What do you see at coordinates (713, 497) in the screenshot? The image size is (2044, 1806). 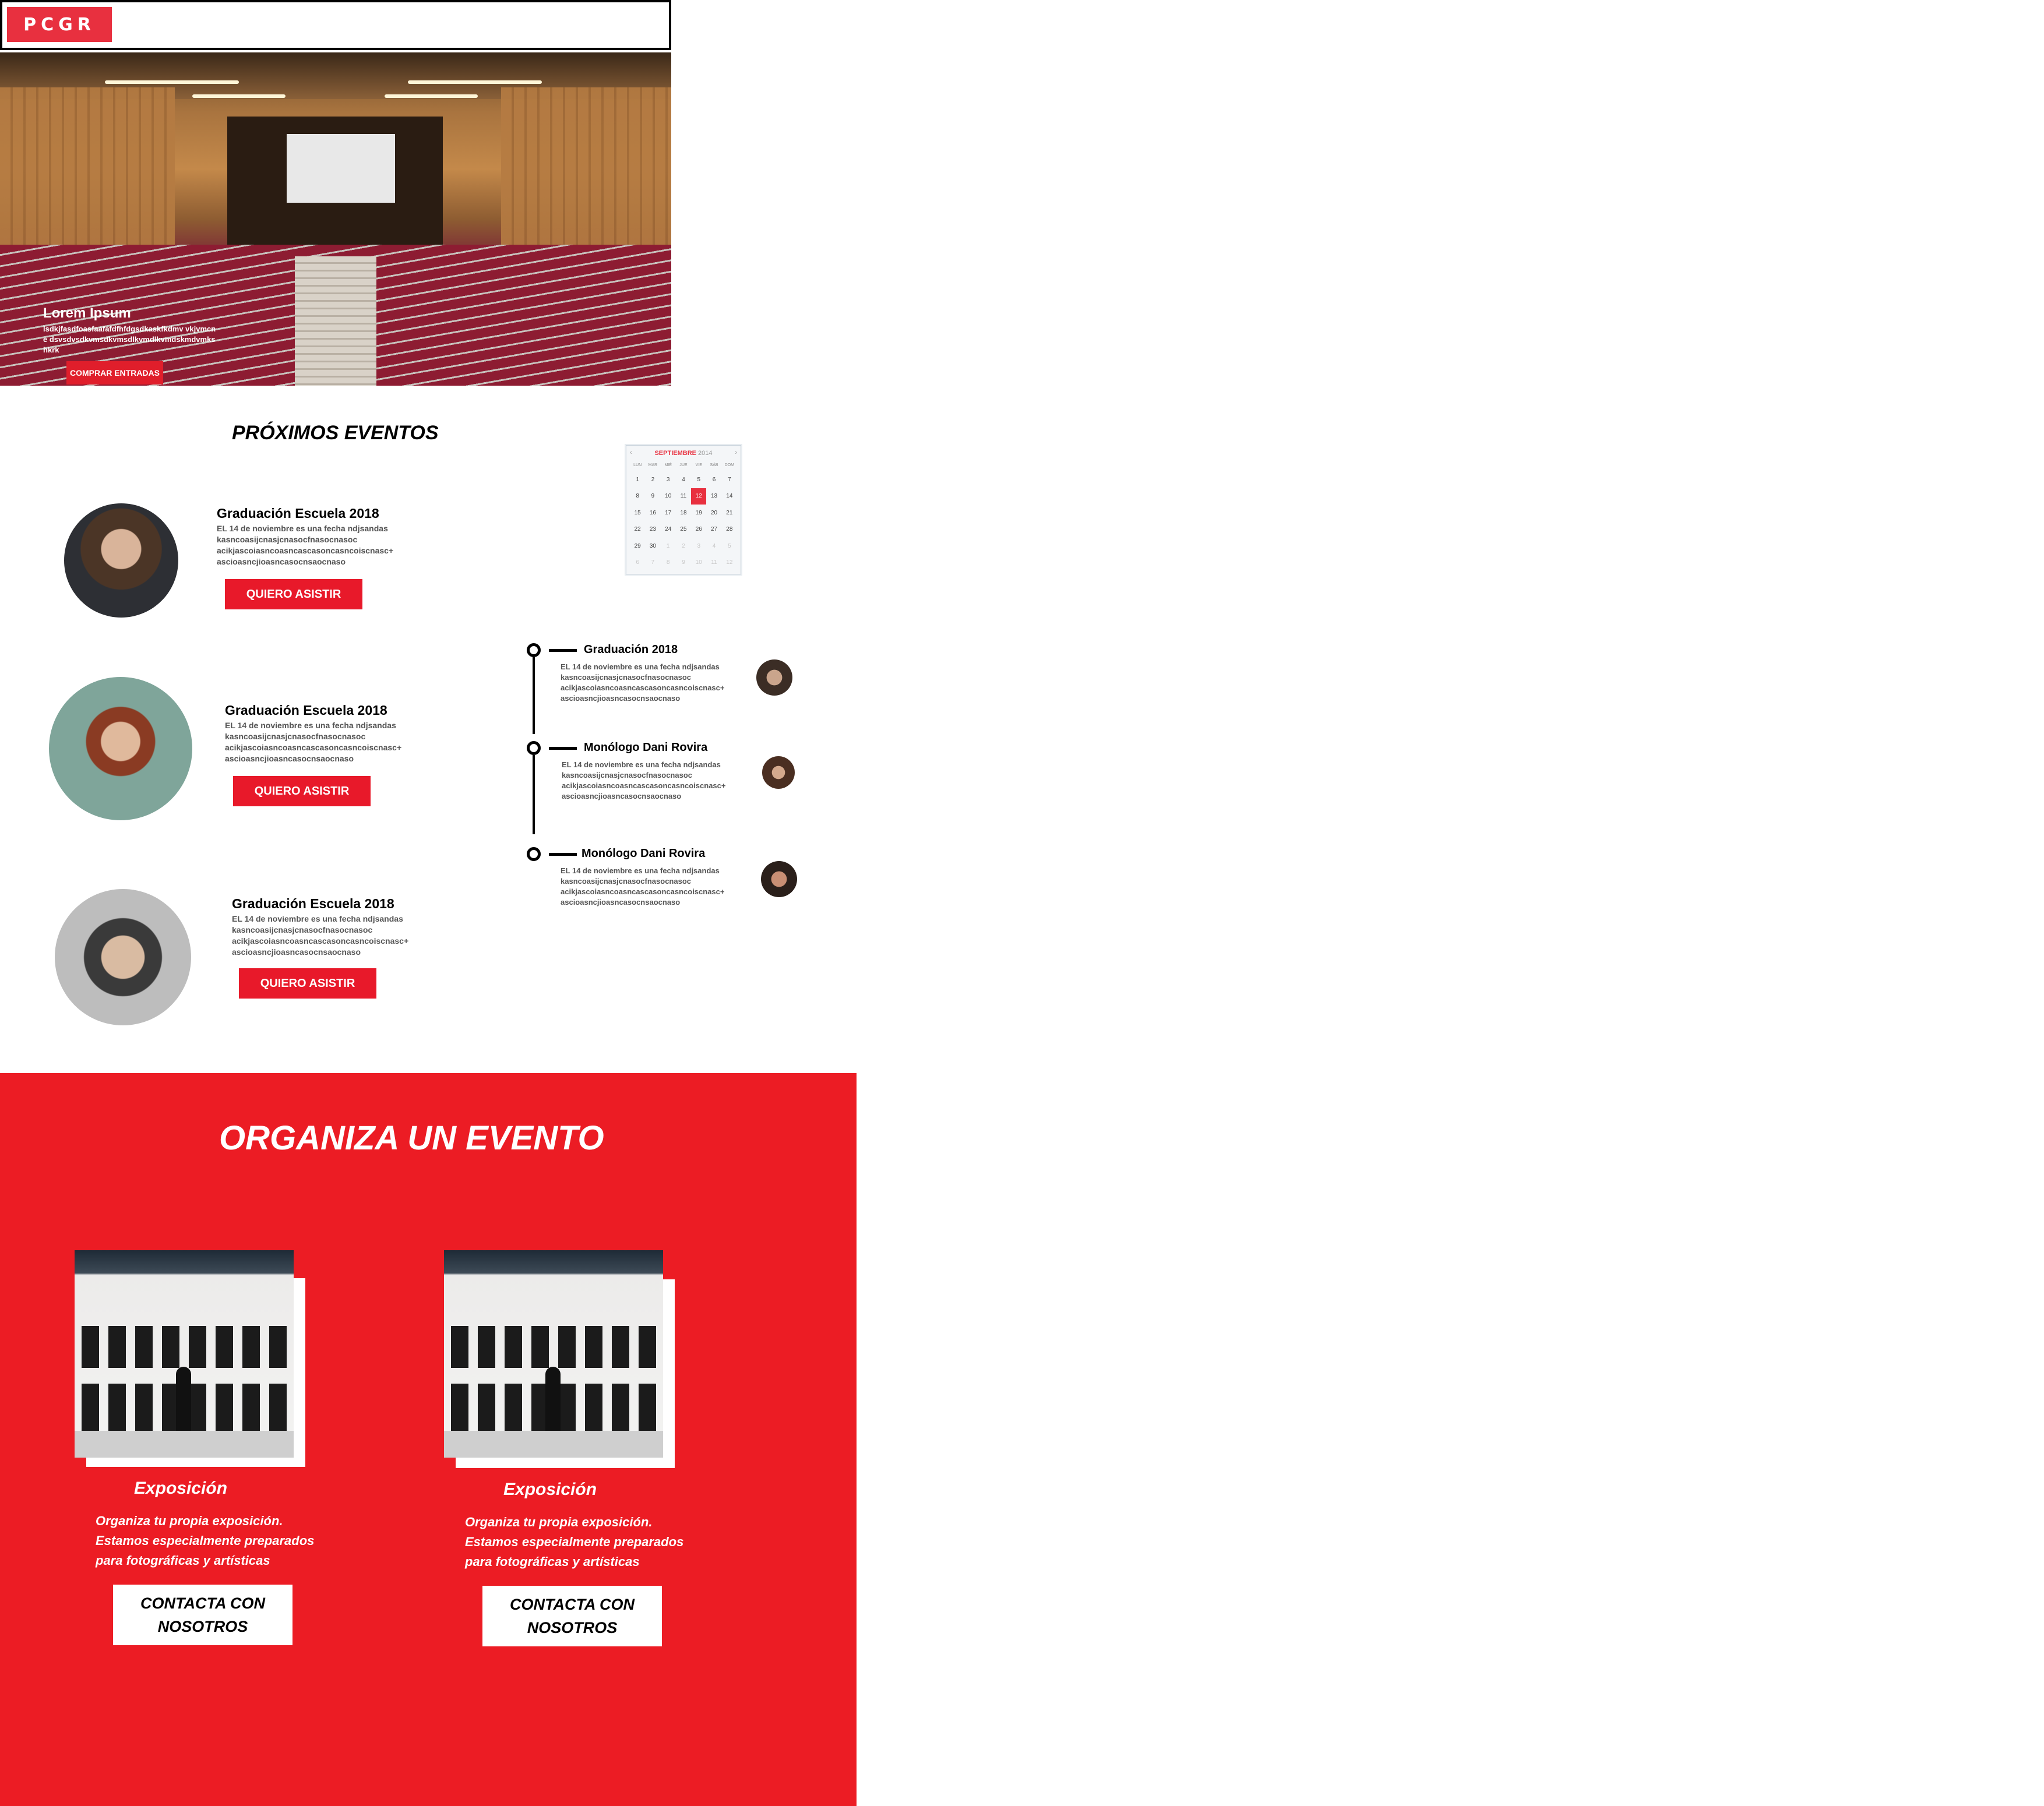 I see `calendar-day: 13` at bounding box center [713, 497].